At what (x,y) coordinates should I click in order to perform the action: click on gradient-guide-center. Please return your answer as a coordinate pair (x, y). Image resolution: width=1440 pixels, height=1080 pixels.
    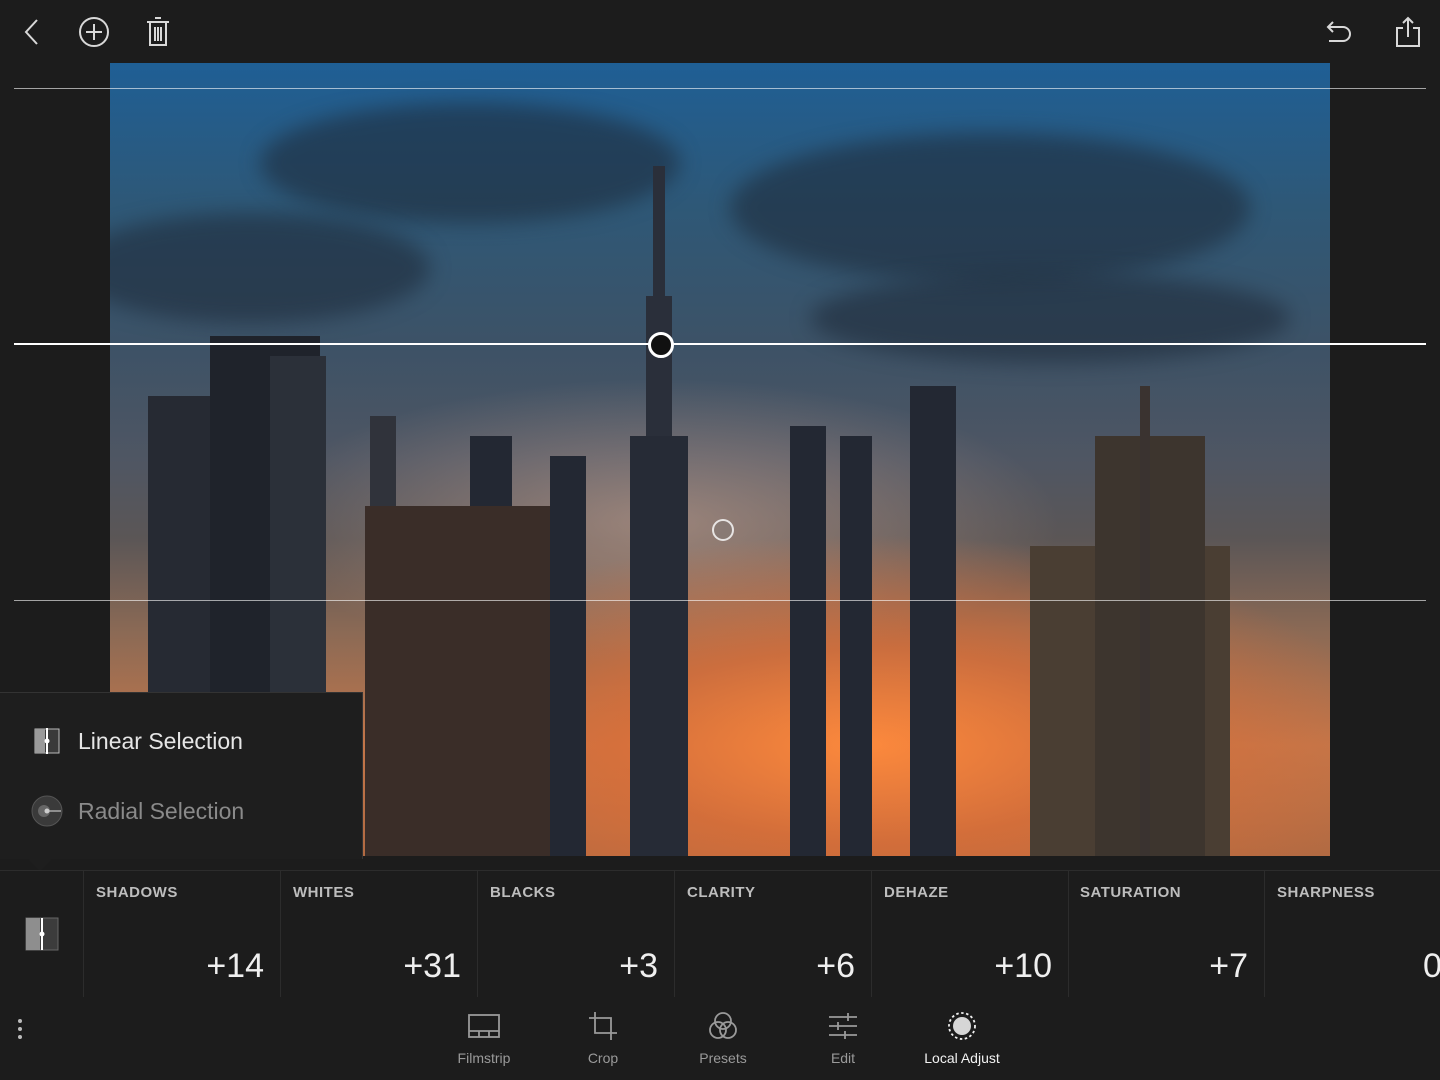
    Looking at the image, I should click on (720, 344).